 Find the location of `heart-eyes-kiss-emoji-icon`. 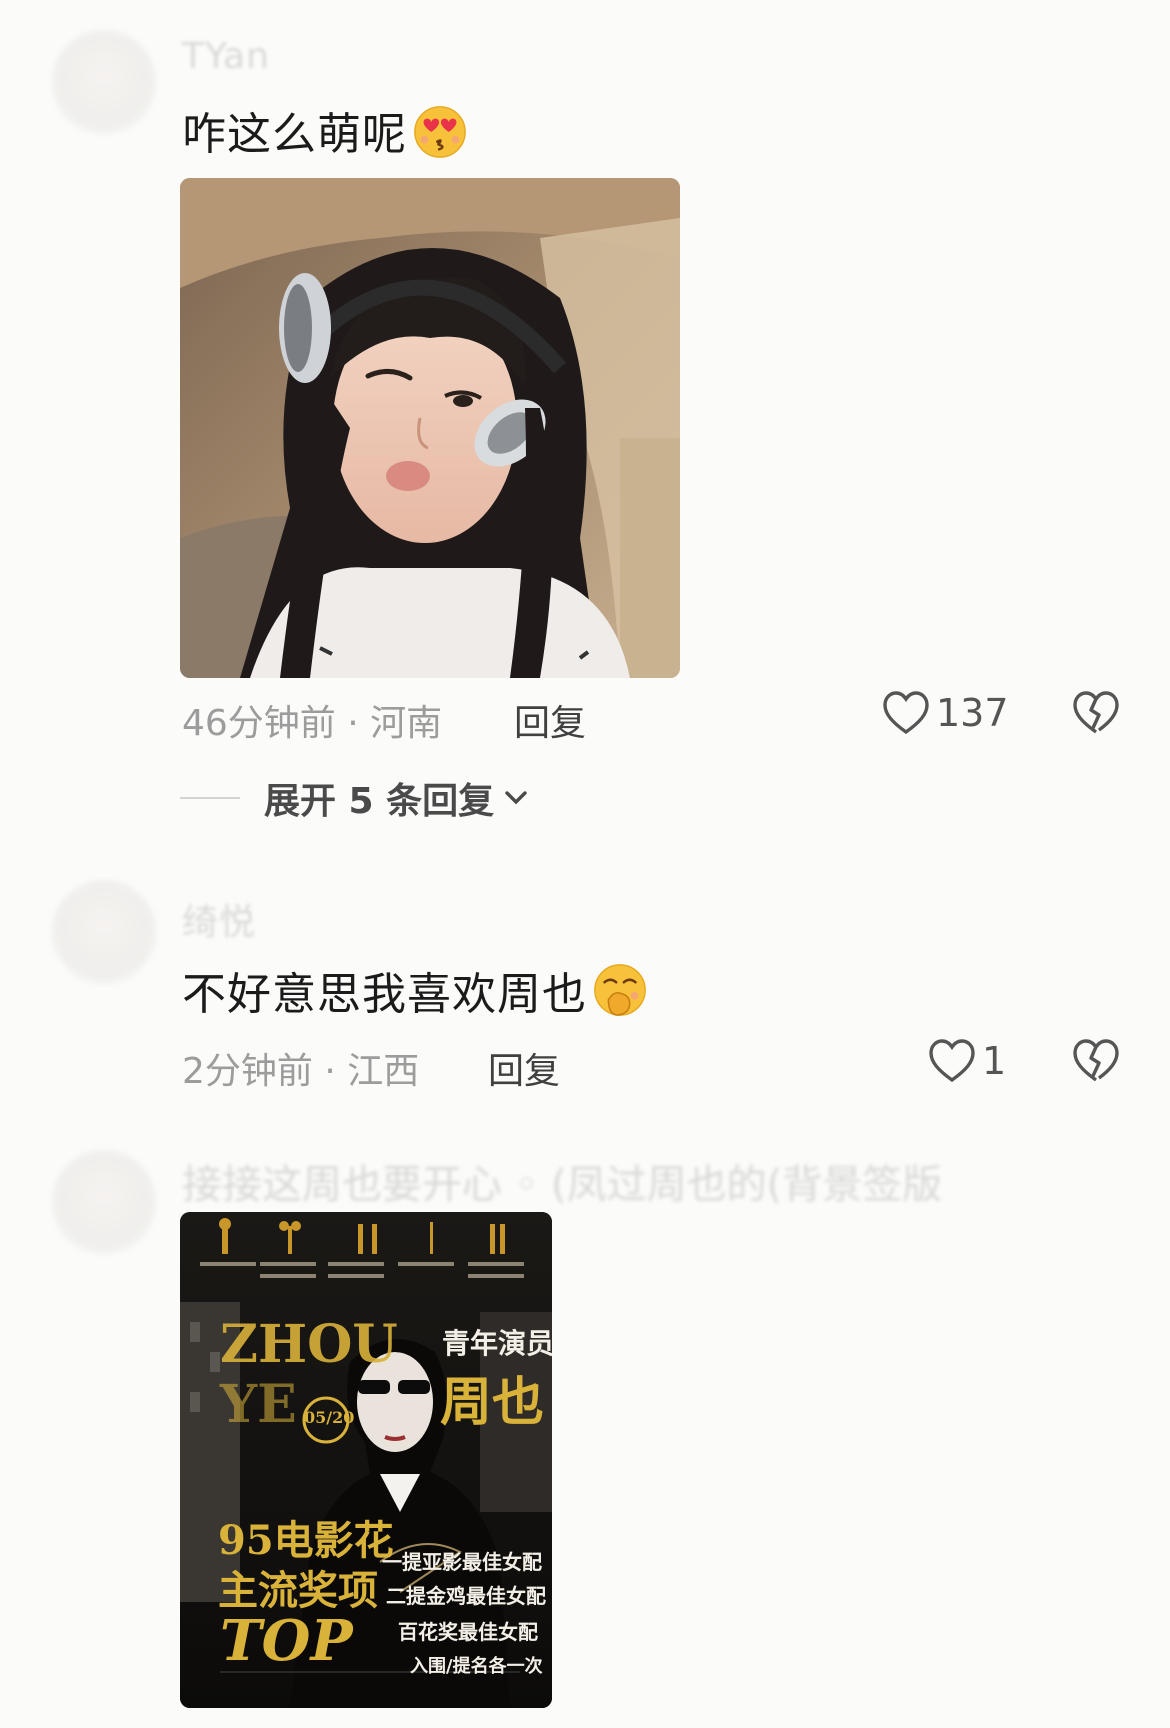

heart-eyes-kiss-emoji-icon is located at coordinates (440, 132).